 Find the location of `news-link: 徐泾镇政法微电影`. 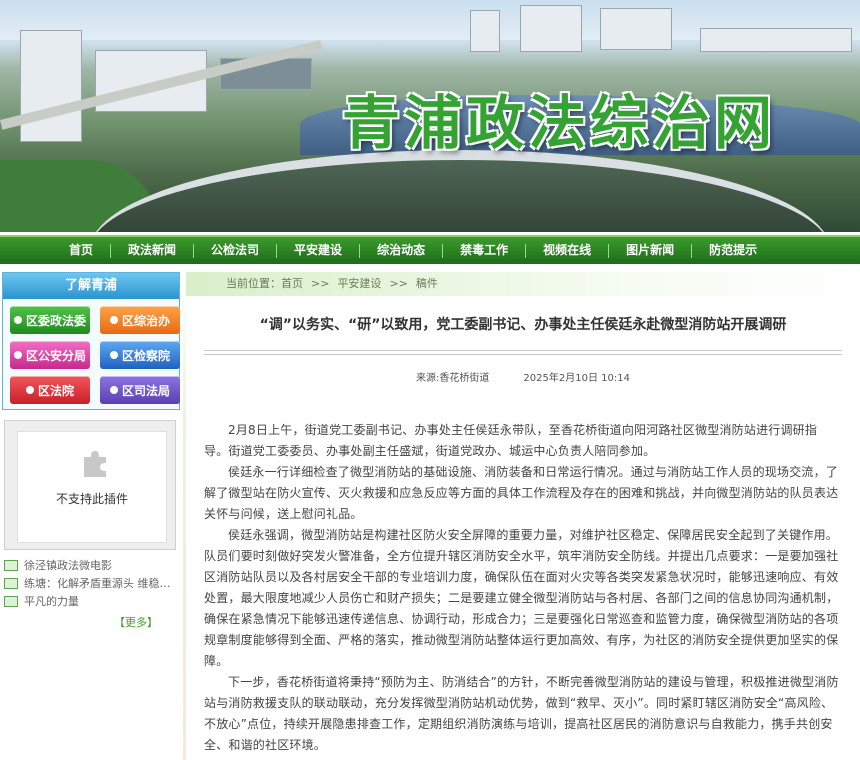

news-link: 徐泾镇政法微电影 is located at coordinates (68, 565).